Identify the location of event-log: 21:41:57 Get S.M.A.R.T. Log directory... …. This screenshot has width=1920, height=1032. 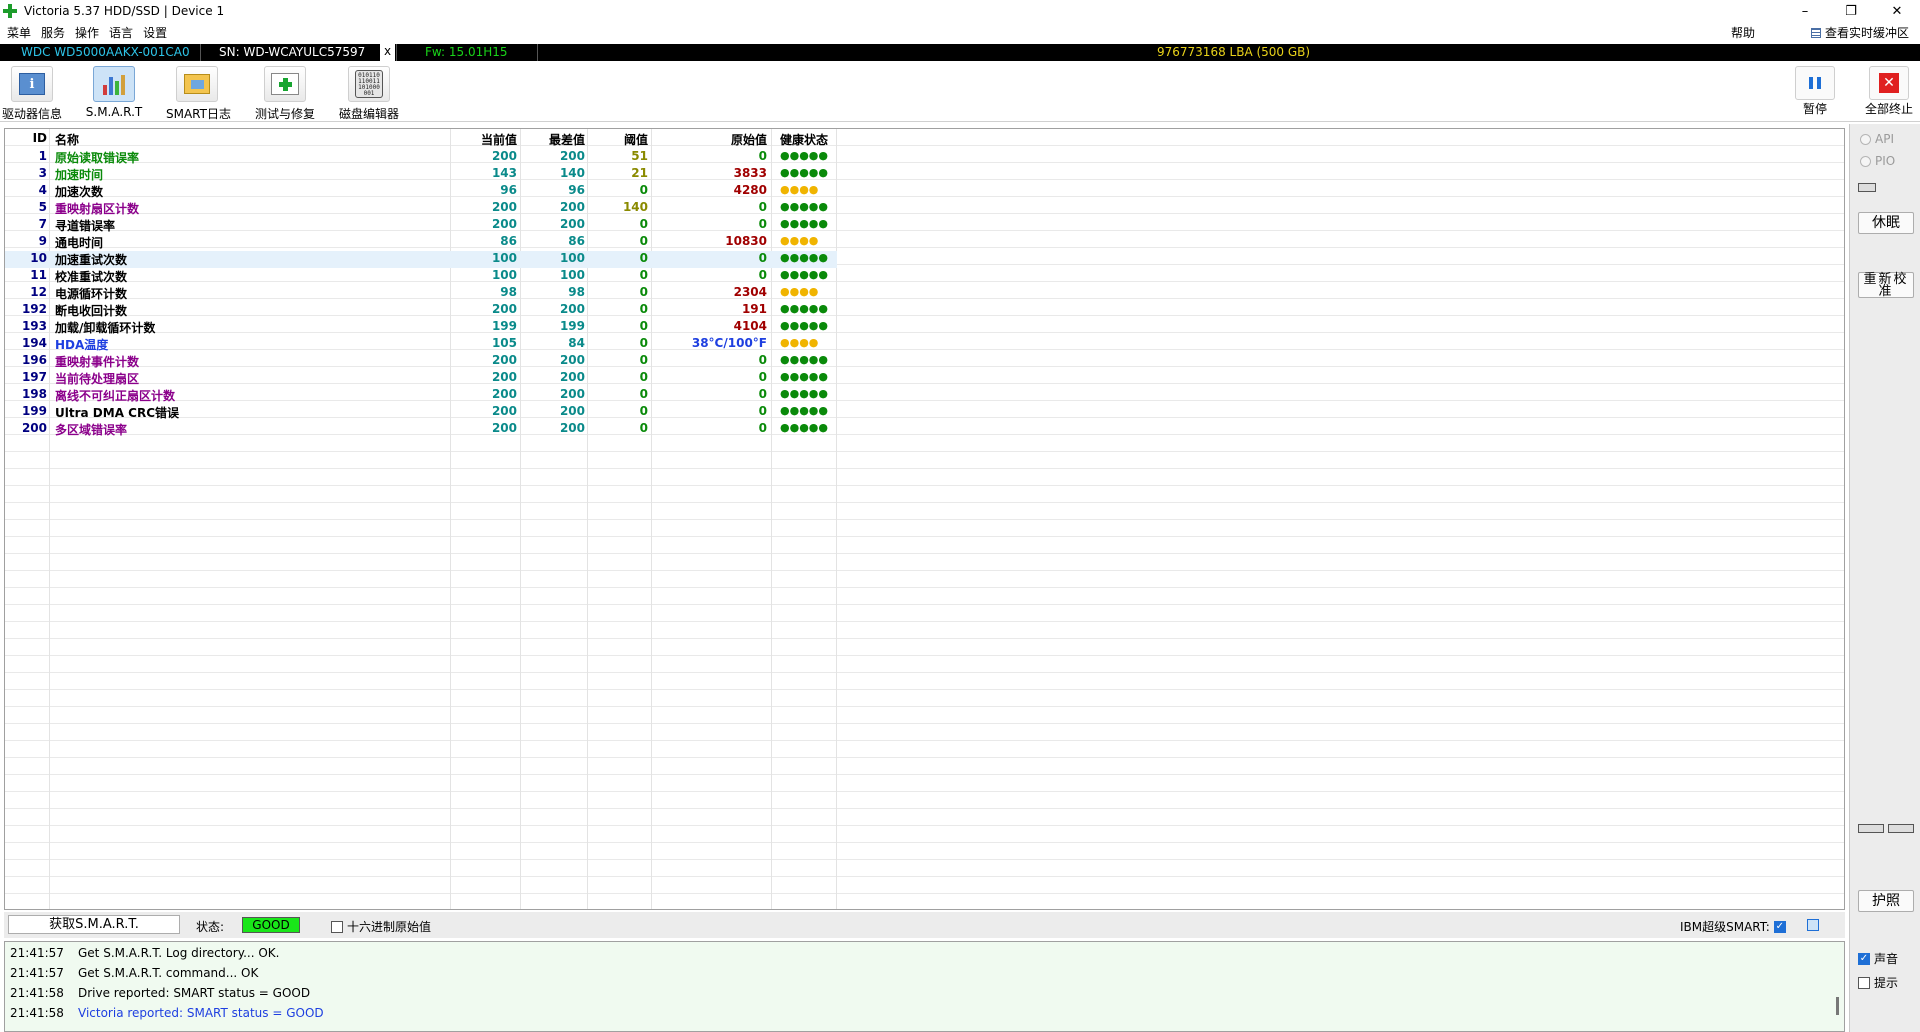
(924, 986).